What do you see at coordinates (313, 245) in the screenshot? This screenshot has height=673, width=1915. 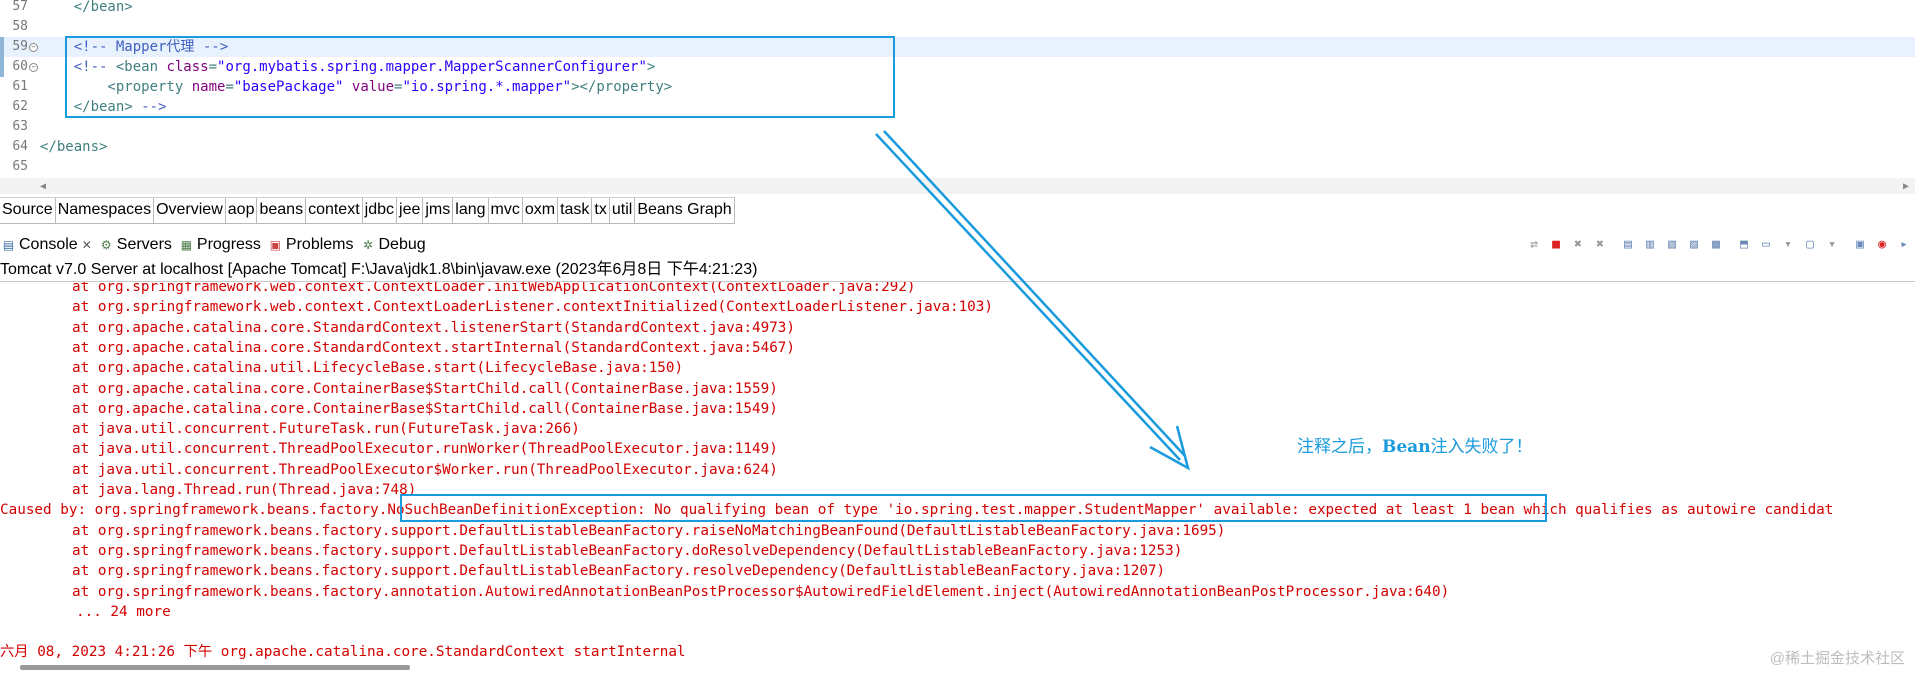 I see `tab-problems: ▣ Problems` at bounding box center [313, 245].